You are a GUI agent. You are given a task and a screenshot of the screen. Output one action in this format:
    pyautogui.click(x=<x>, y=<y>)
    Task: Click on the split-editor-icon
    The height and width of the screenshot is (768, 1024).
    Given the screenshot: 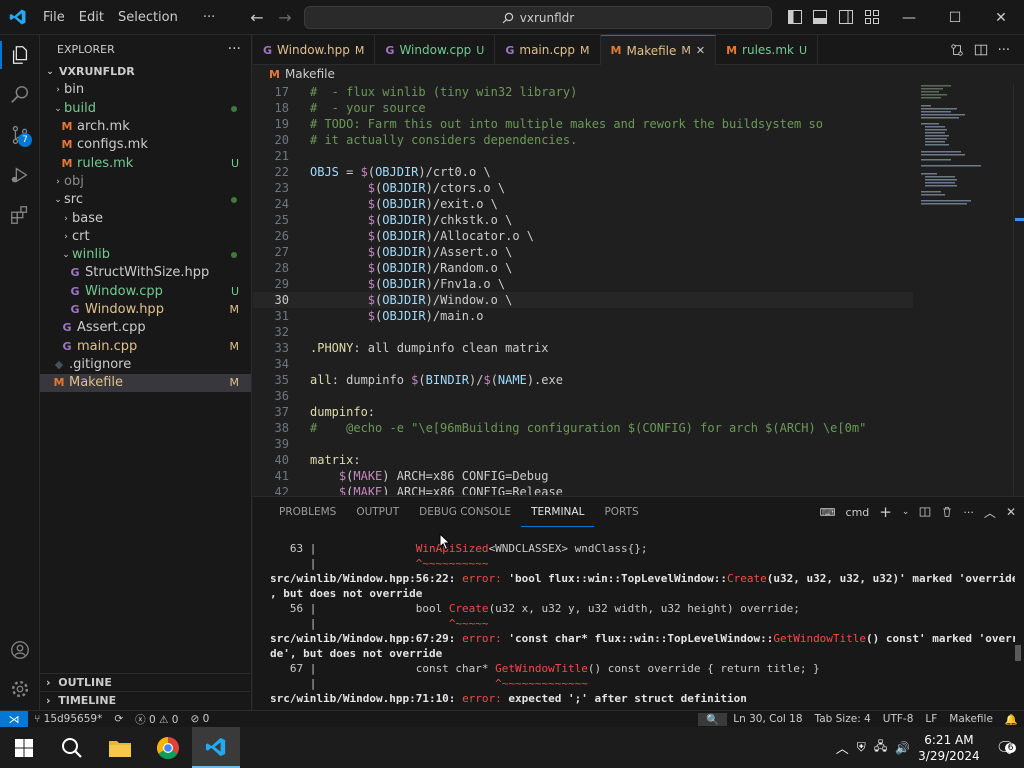 What is the action you would take?
    pyautogui.click(x=981, y=50)
    